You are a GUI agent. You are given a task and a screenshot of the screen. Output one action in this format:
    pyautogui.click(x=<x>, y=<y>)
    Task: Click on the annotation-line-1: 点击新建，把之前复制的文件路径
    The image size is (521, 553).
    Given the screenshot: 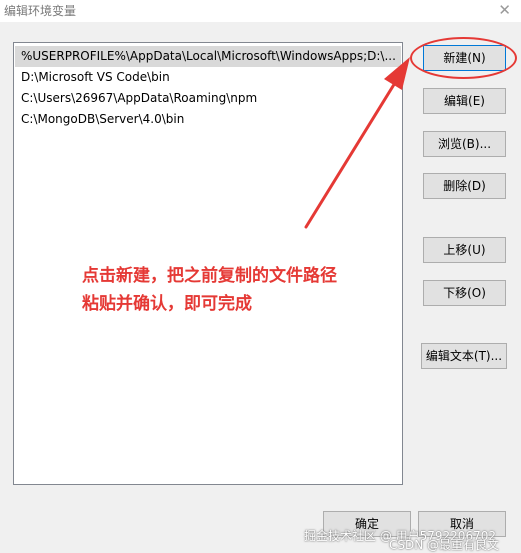 What is the action you would take?
    pyautogui.click(x=209, y=276)
    